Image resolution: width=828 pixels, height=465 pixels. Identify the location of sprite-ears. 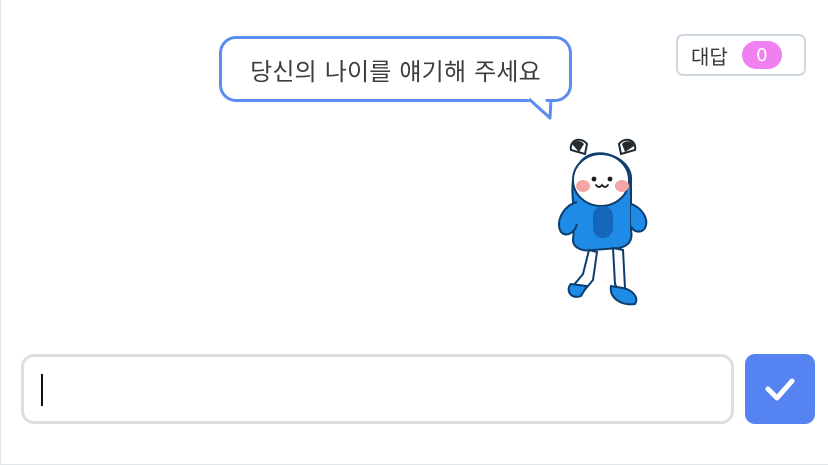
(603, 147).